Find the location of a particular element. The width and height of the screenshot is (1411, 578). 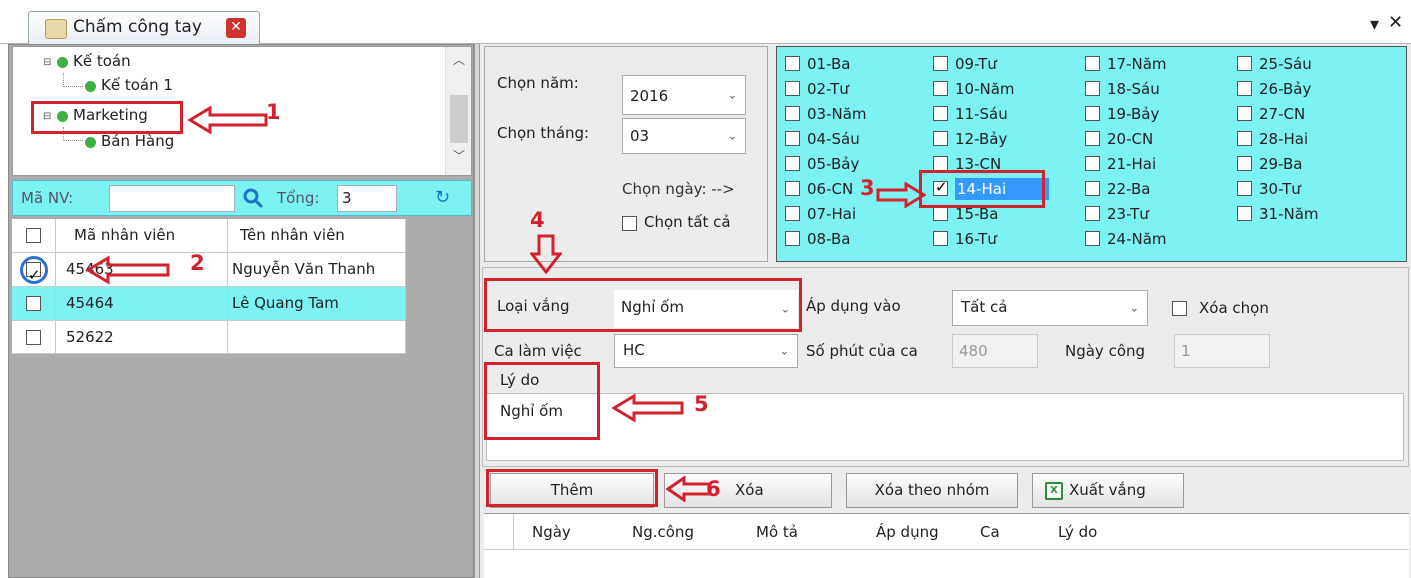

tab-cham-cong-tay: Chấm công tay ✕ is located at coordinates (144, 28).